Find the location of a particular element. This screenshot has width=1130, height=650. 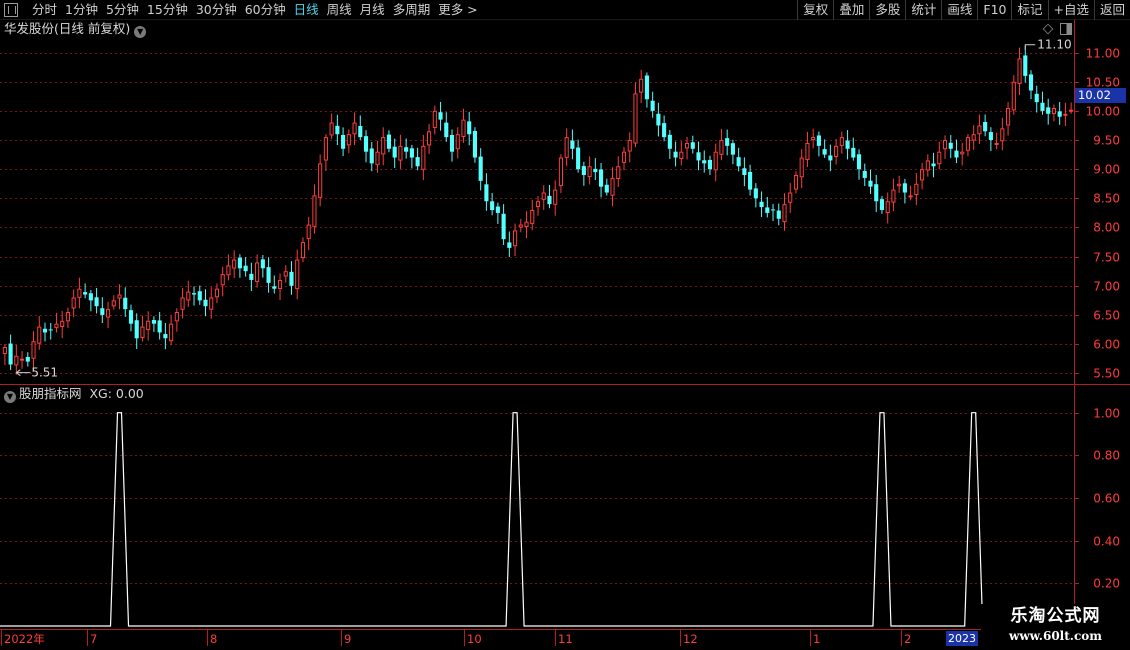

x-axis-year-badge: 2023 is located at coordinates (962, 638).